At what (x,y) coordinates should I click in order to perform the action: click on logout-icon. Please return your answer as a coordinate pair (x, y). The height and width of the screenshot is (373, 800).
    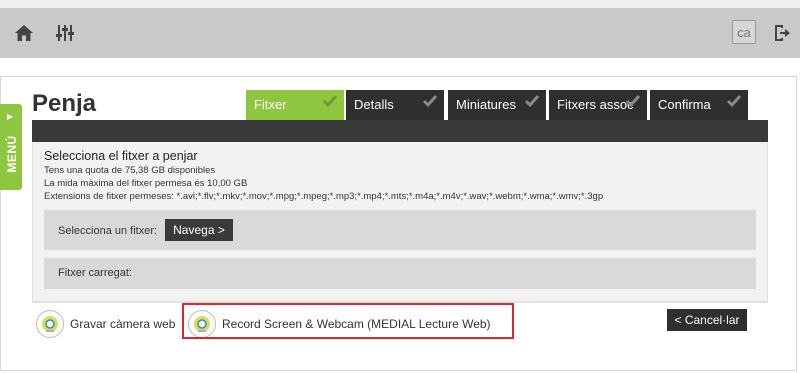
    Looking at the image, I should click on (782, 33).